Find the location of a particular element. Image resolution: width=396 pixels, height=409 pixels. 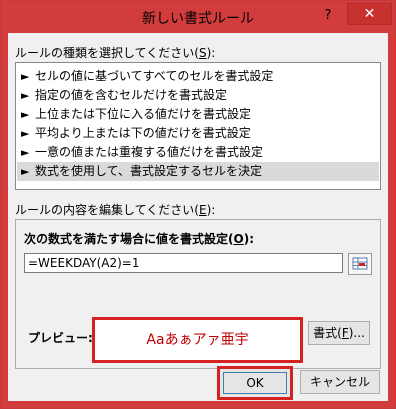

format-mnemonic: F is located at coordinates (345, 333).